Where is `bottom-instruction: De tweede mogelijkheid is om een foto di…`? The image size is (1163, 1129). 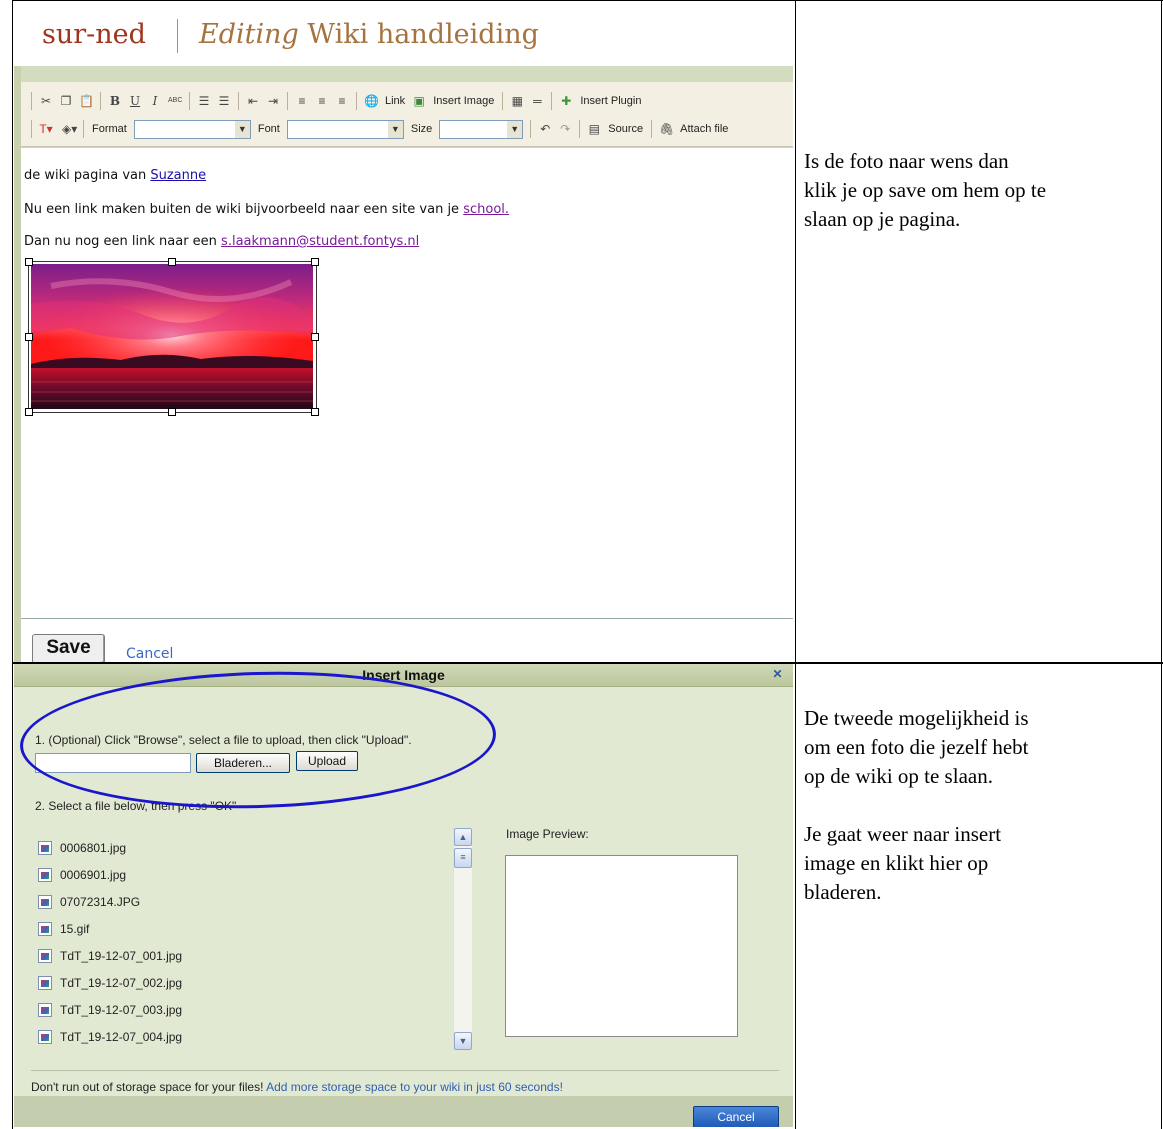 bottom-instruction: De tweede mogelijkheid is om een foto di… is located at coordinates (916, 805).